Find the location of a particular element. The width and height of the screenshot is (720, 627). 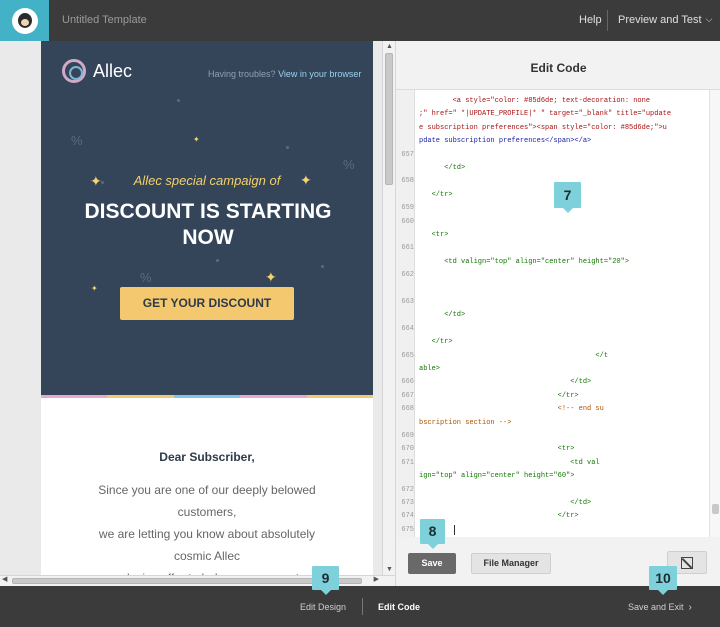

callout-badge: 10 is located at coordinates (663, 580).